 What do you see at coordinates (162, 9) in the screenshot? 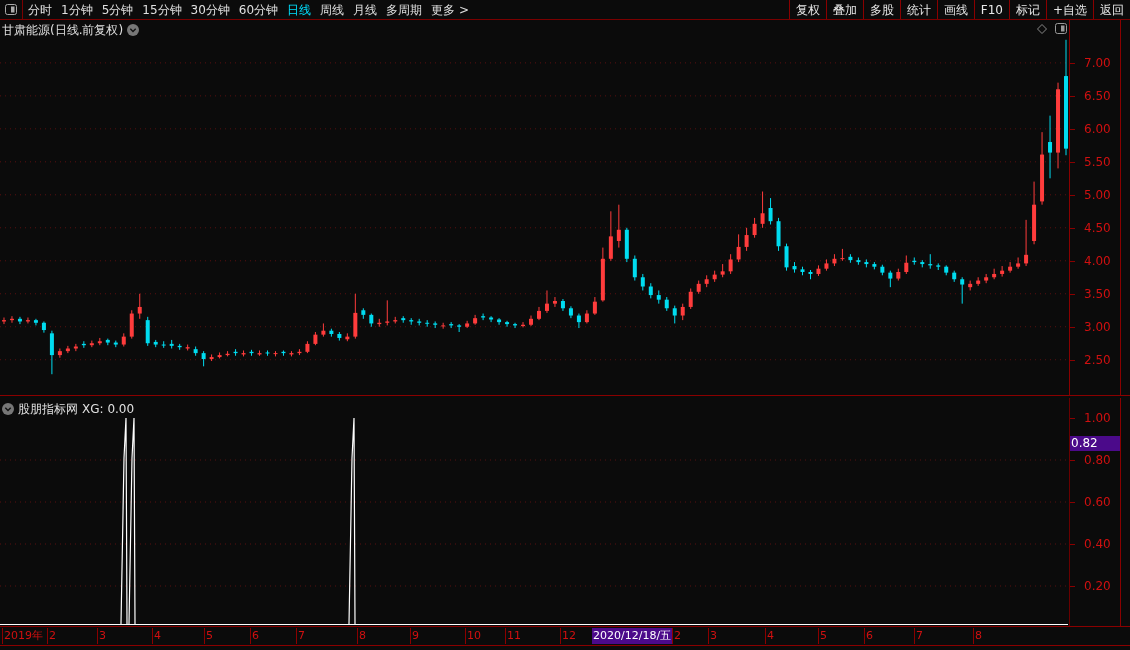
I see `period-tab: 15分钟` at bounding box center [162, 9].